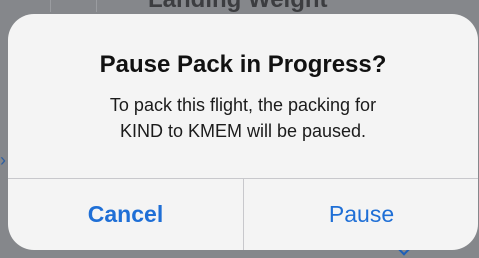  I want to click on background-partial-icon: ›, so click(3, 160).